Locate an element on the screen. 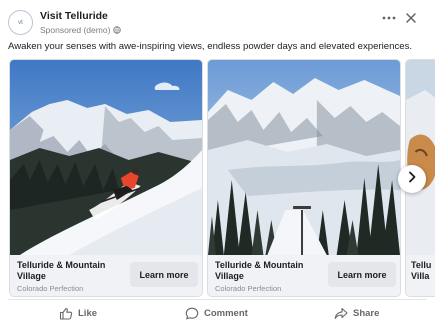  close-icon is located at coordinates (411, 18).